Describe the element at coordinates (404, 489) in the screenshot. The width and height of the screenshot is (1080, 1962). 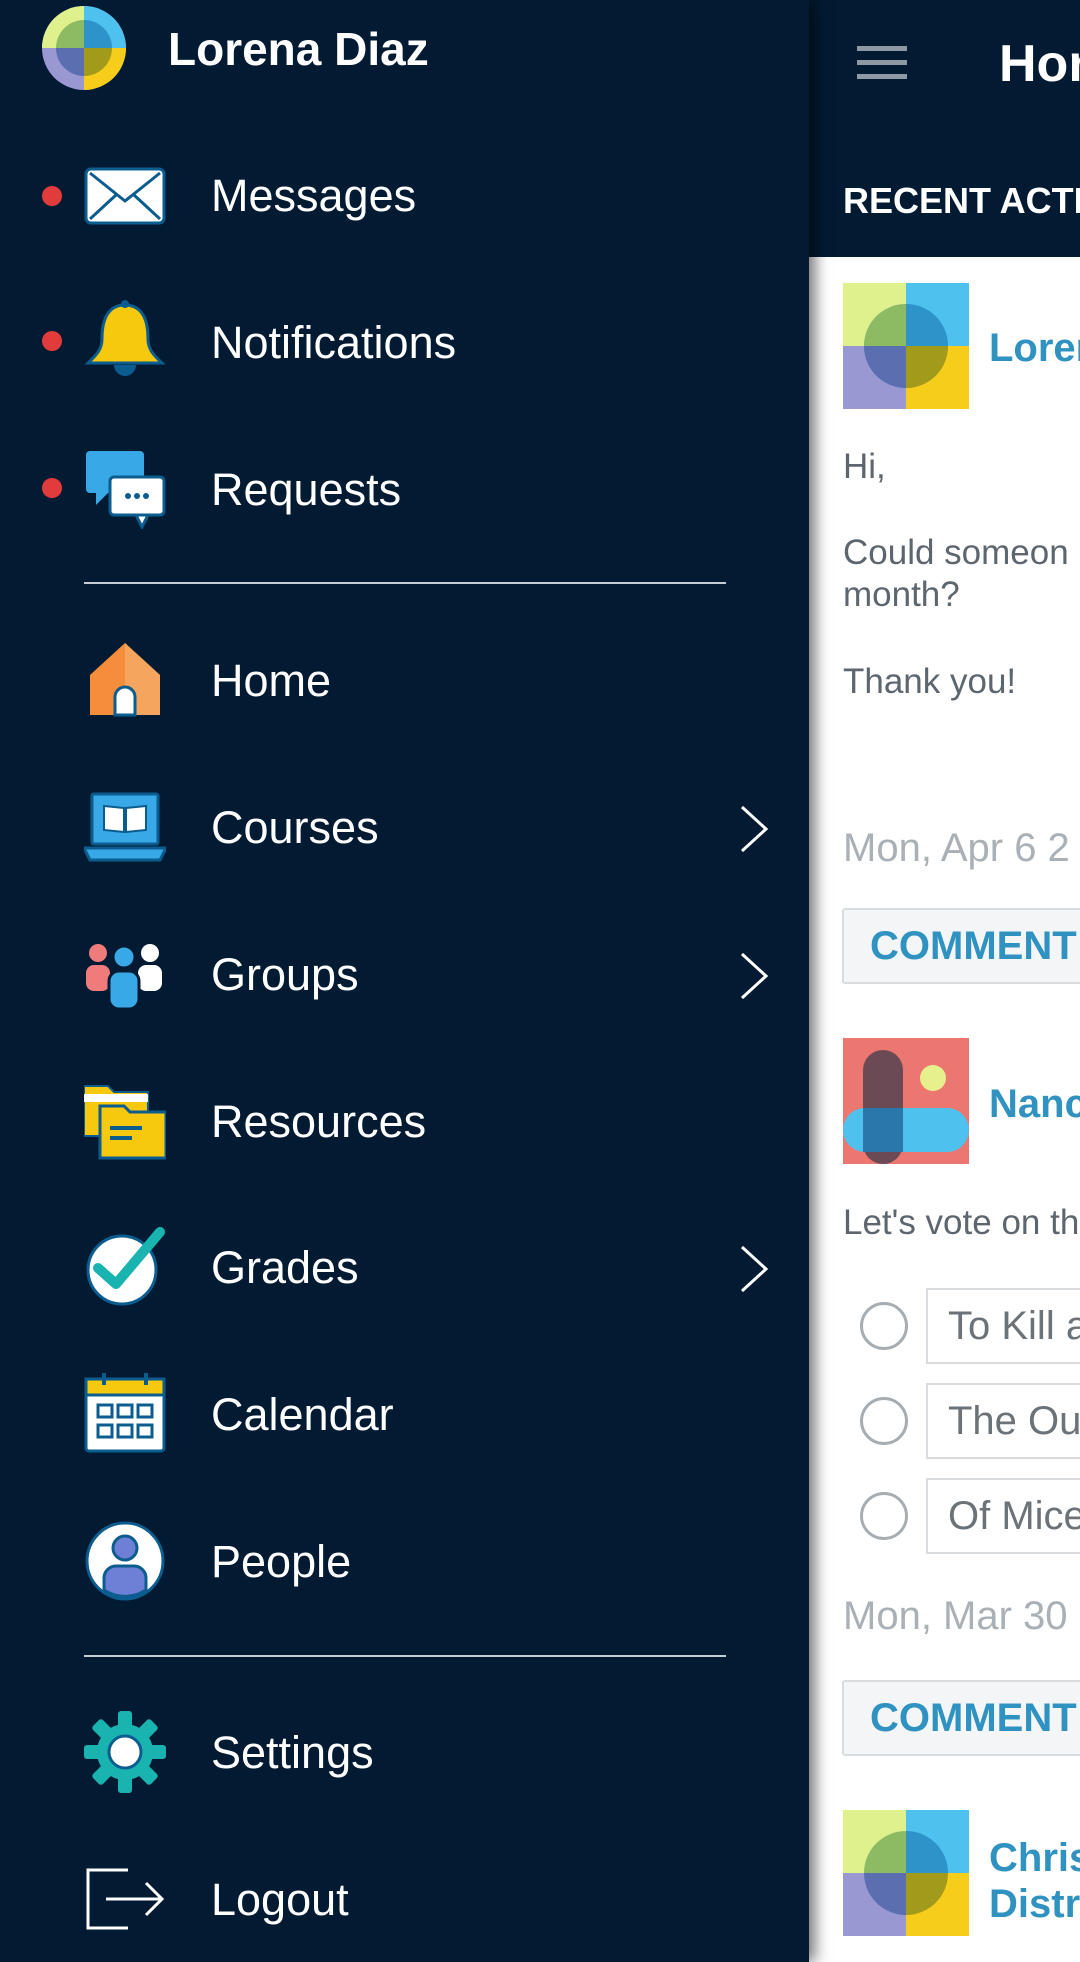
I see `nav-item-requests: Requests` at that location.